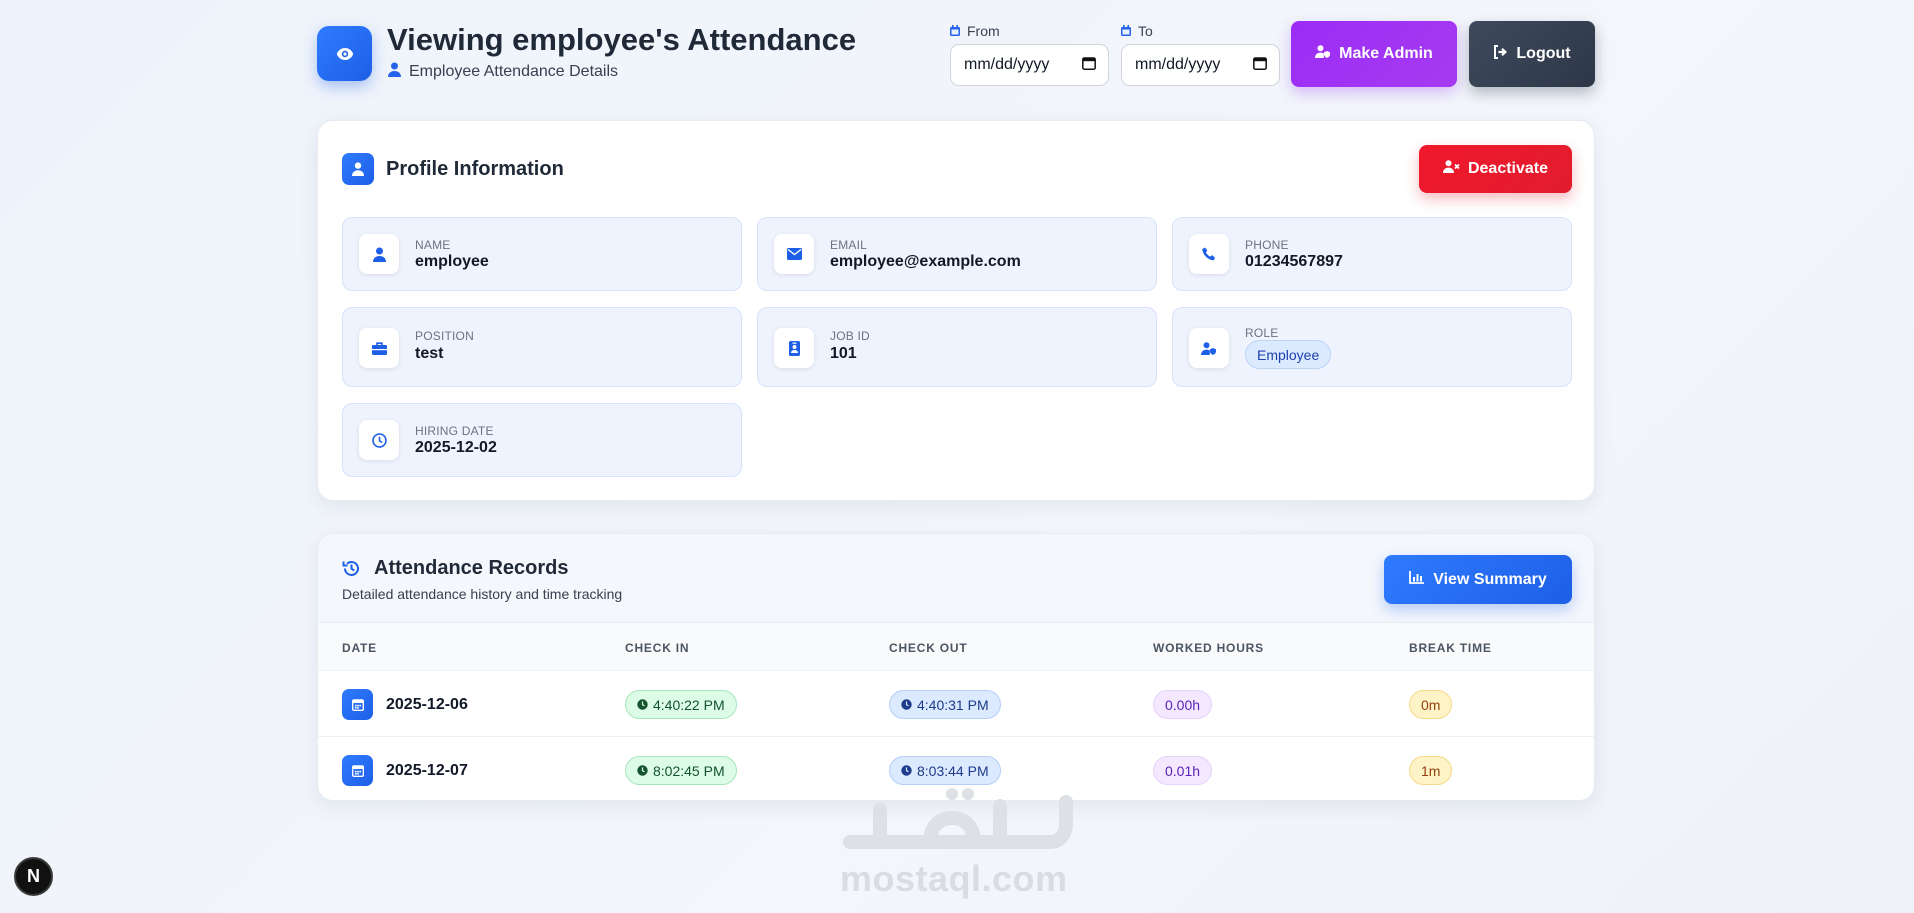  What do you see at coordinates (1478, 579) in the screenshot?
I see `view-summary-button: View Summary` at bounding box center [1478, 579].